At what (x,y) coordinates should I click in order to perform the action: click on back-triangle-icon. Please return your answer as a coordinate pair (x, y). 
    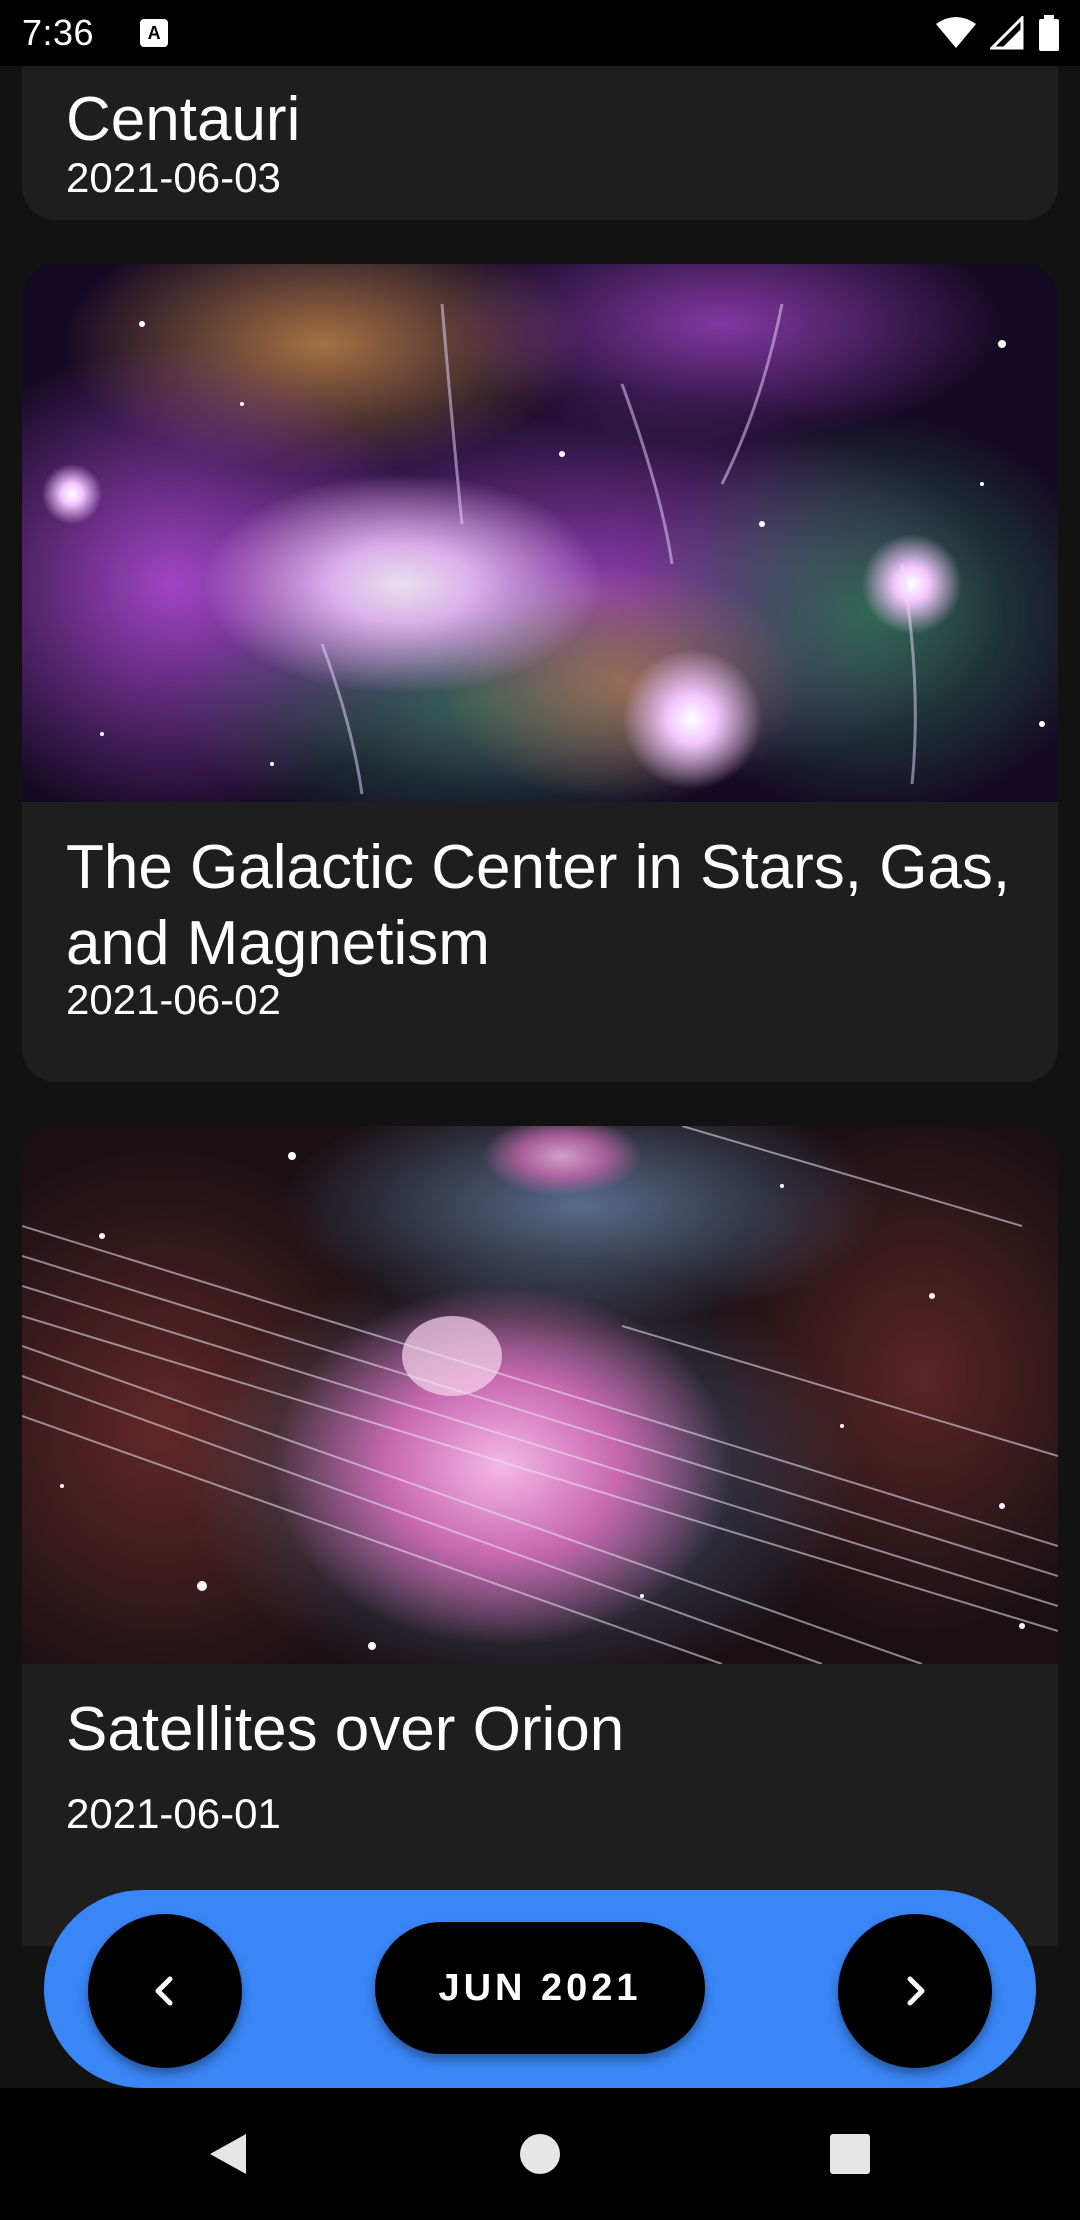
    Looking at the image, I should click on (228, 2154).